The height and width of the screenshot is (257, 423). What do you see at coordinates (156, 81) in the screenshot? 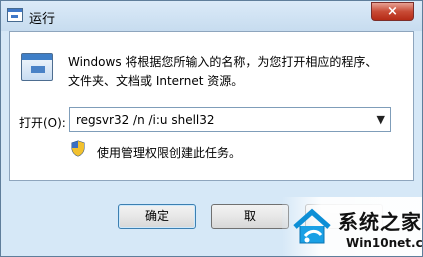
I see `description-line-2: 文件夹、文档或 Internet 资源。` at bounding box center [156, 81].